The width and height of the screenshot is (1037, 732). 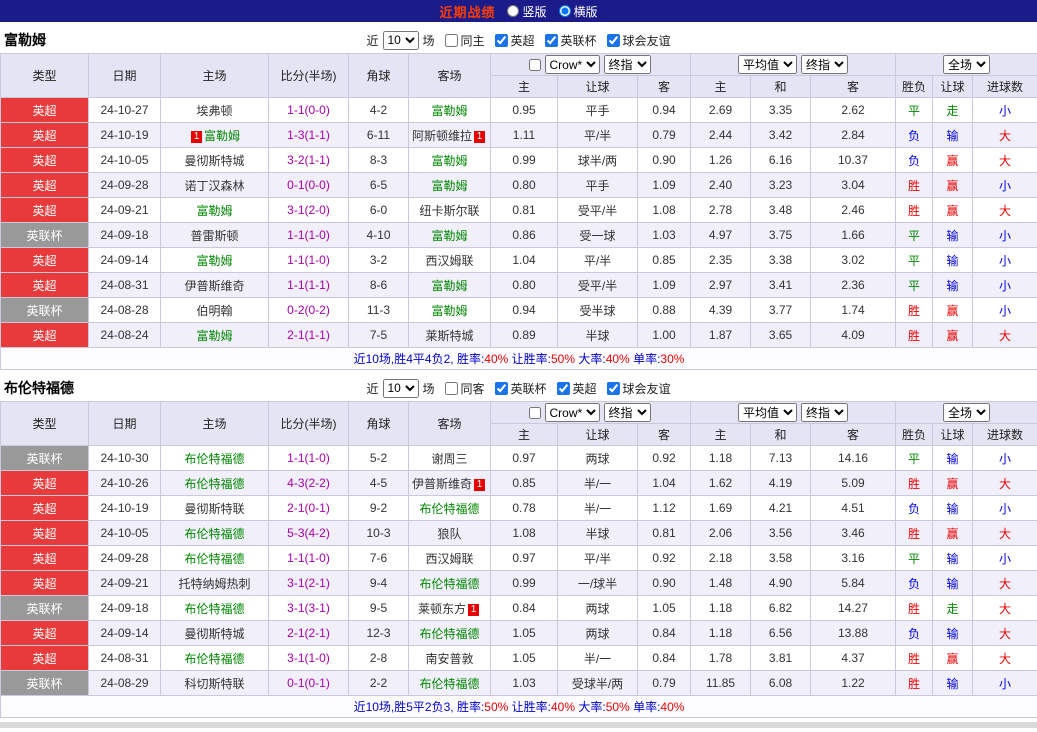 I want to click on corner-cell: 6-11, so click(x=378, y=135).